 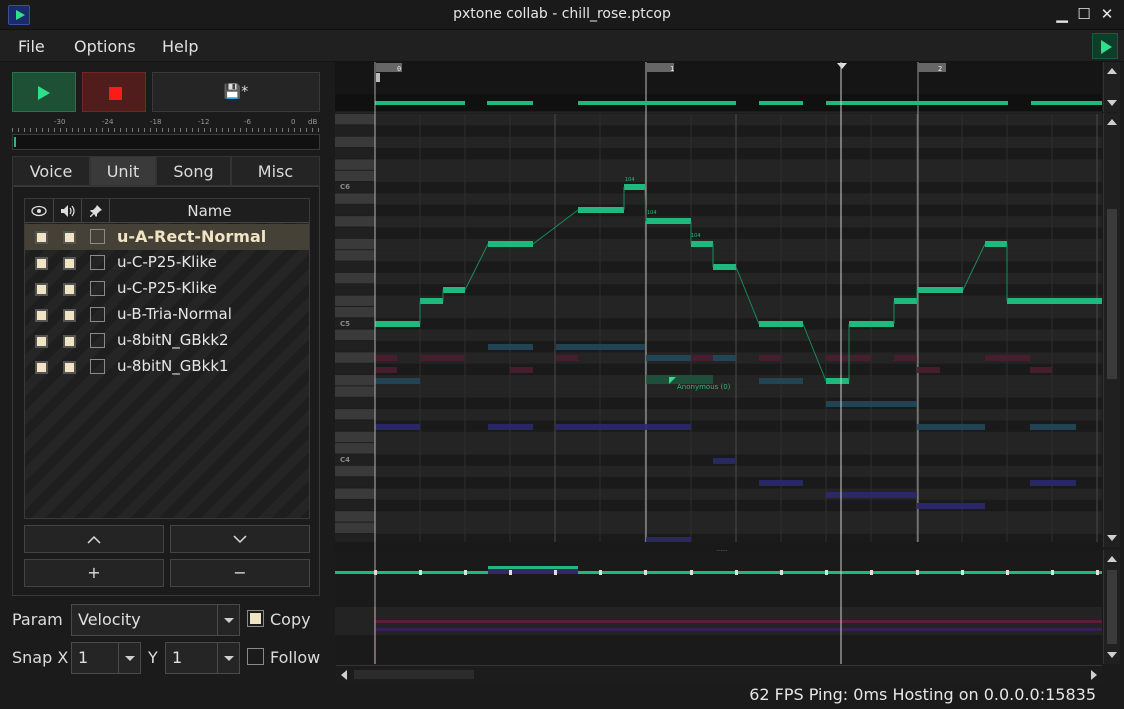 I want to click on roll-vertical-scrollbar, so click(x=1111, y=330).